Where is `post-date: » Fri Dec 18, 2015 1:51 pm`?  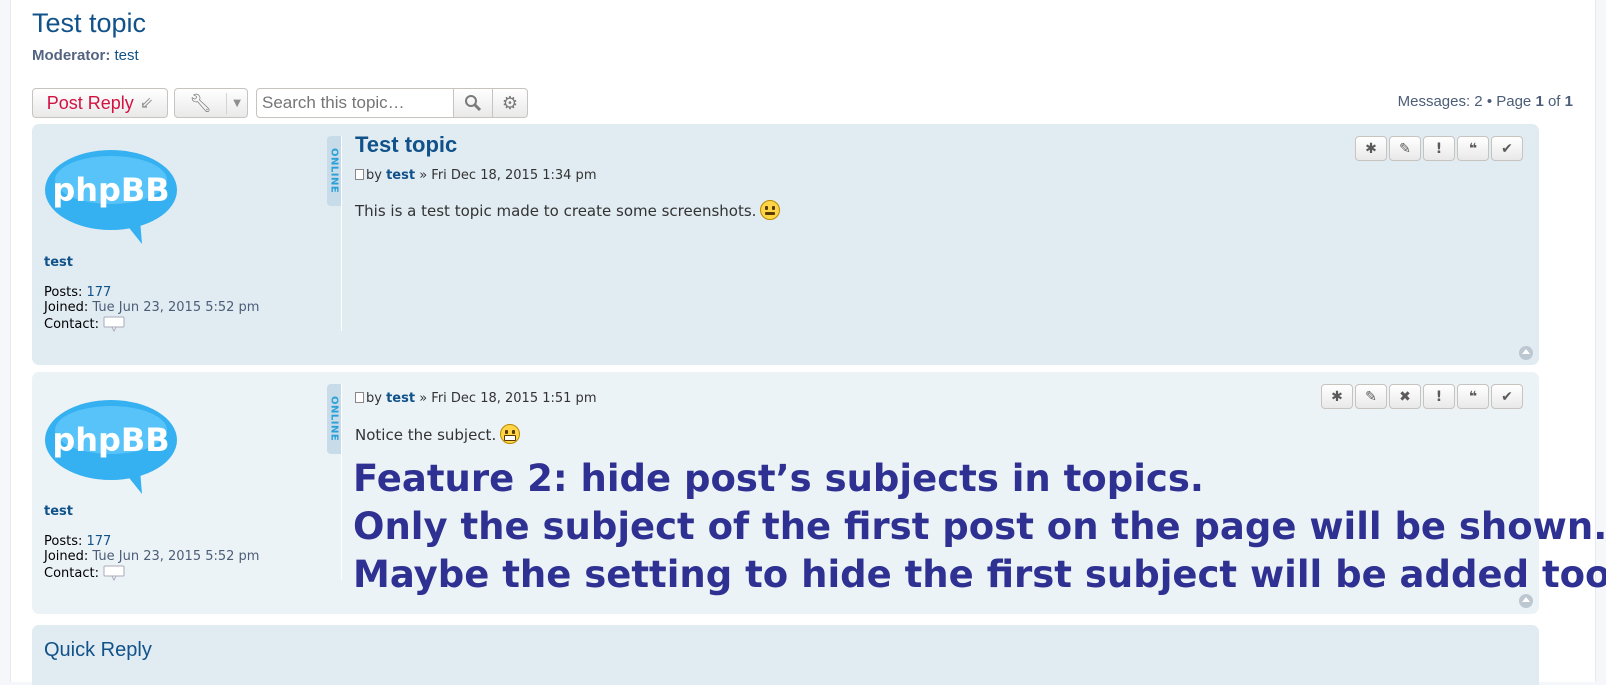
post-date: » Fri Dec 18, 2015 1:51 pm is located at coordinates (508, 398).